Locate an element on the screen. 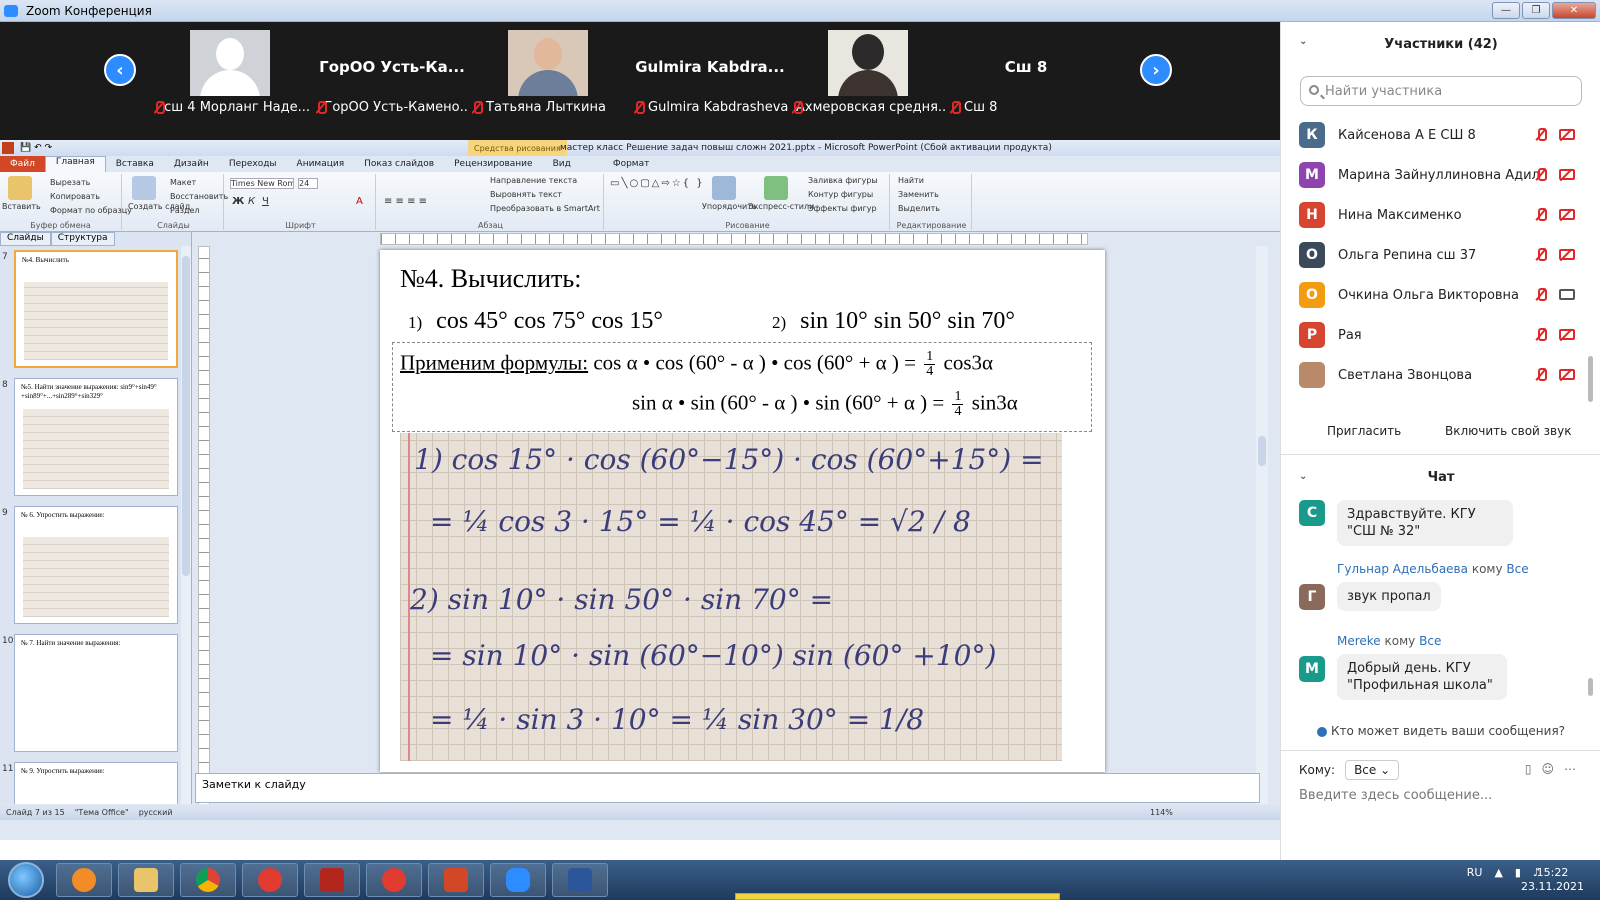 Image resolution: width=1600 pixels, height=900 pixels. slide-thumbnail: № 7. Найти значение выражения: is located at coordinates (96, 693).